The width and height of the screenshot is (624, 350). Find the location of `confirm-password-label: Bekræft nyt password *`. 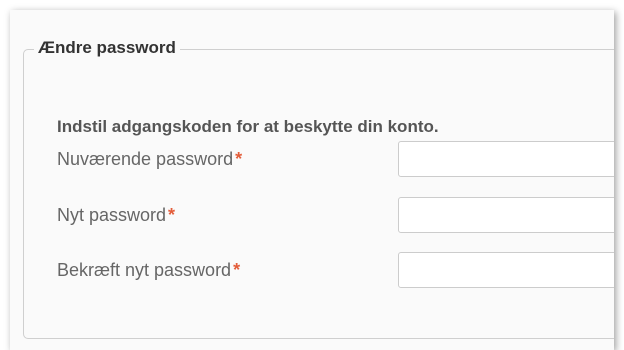

confirm-password-label: Bekræft nyt password * is located at coordinates (148, 270).